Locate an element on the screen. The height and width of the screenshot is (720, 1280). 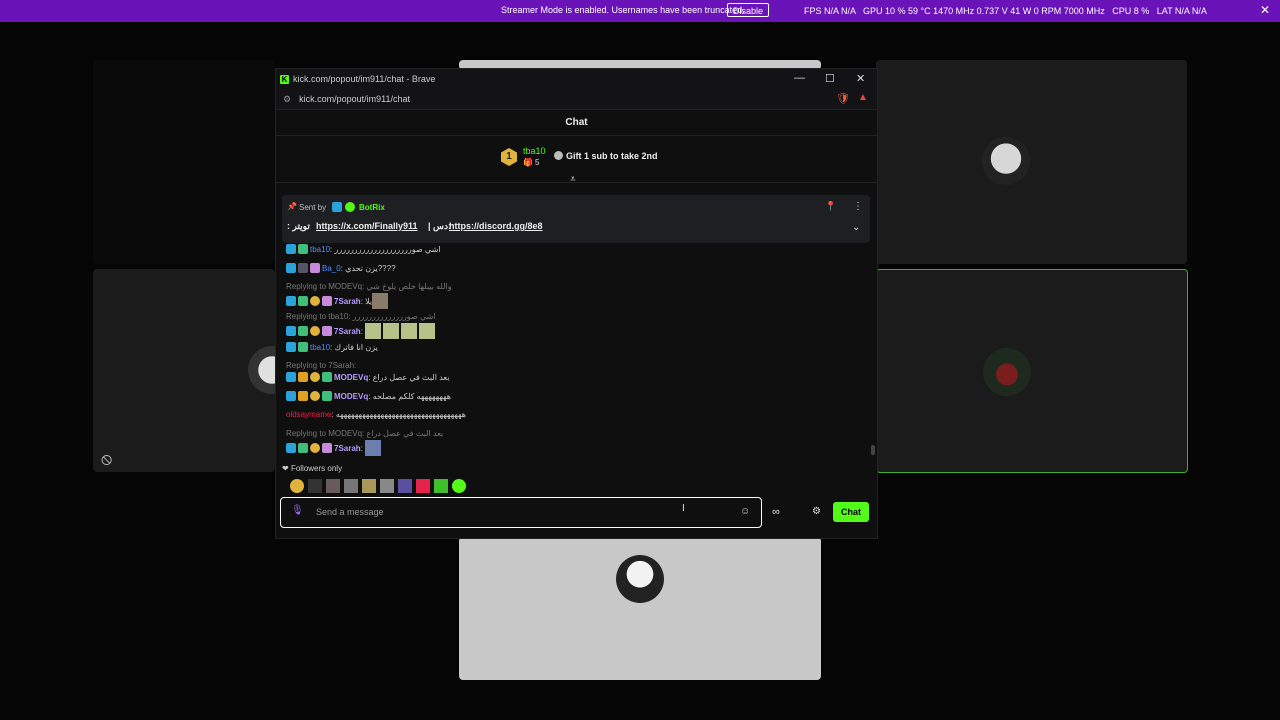
reply-context: Replying to MODEVq: بعد البث في عصل دراع is located at coordinates (364, 433).